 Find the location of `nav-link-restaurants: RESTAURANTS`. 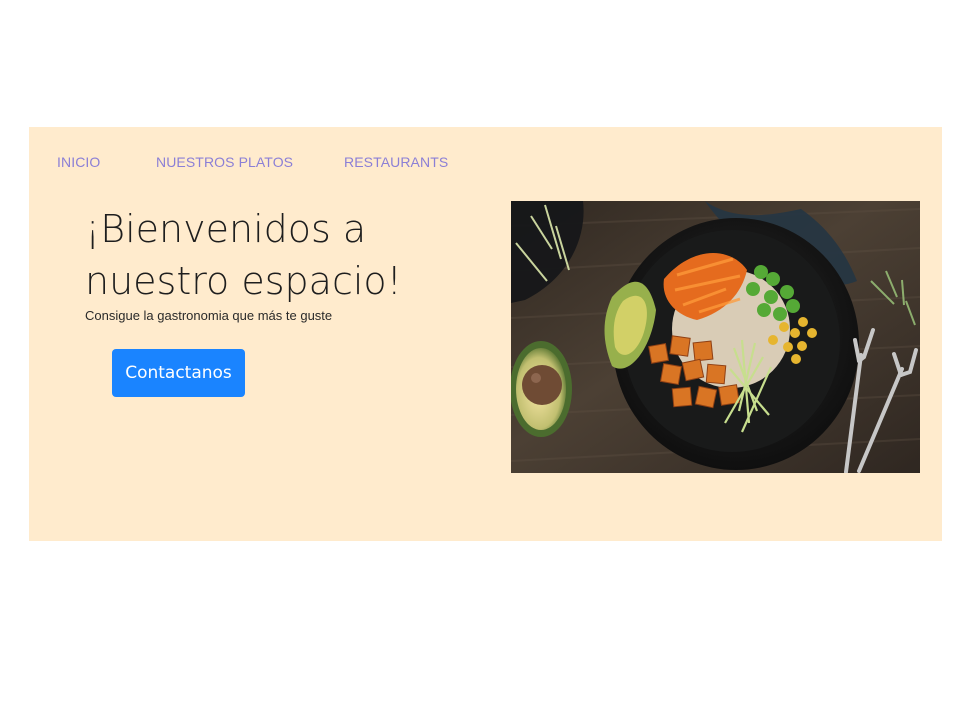

nav-link-restaurants: RESTAURANTS is located at coordinates (396, 162).